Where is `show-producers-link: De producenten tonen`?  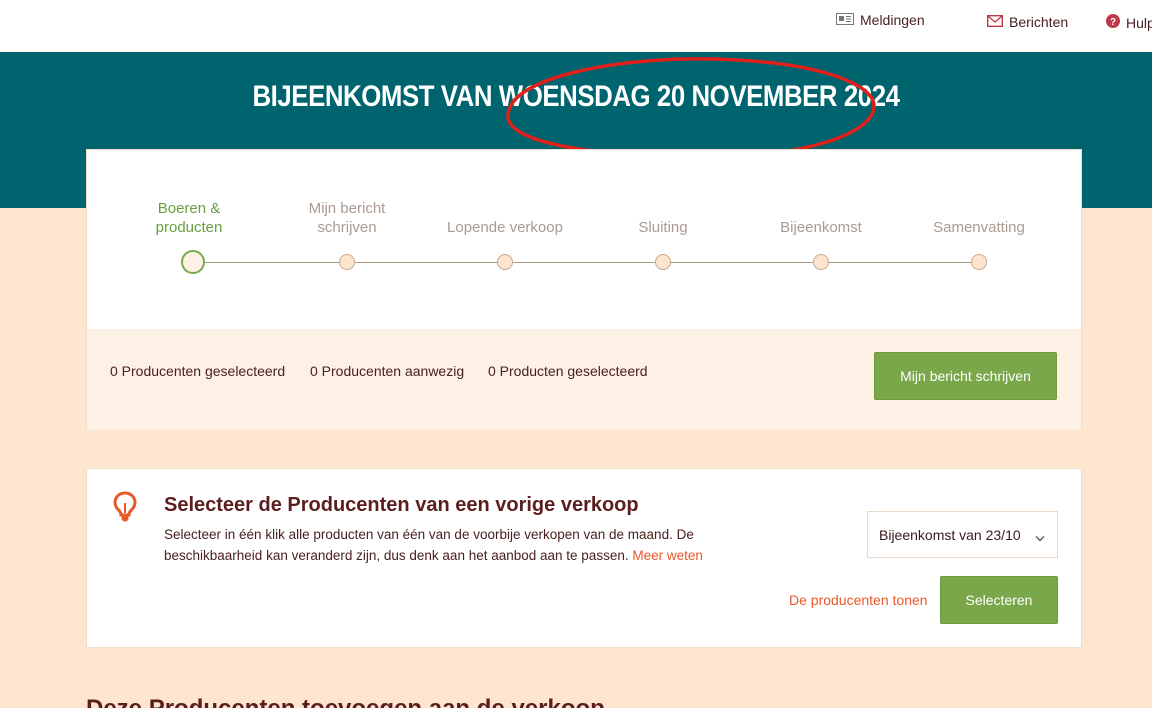
show-producers-link: De producenten tonen is located at coordinates (858, 600).